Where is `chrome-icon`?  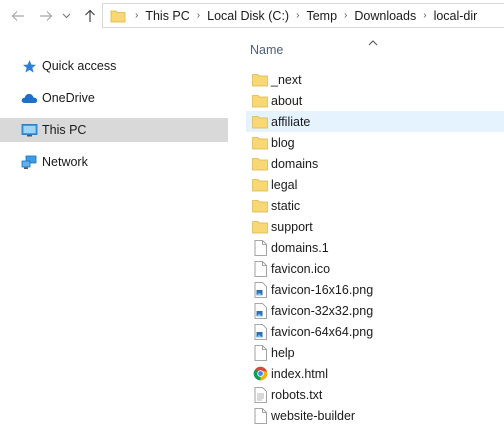
chrome-icon is located at coordinates (260, 374).